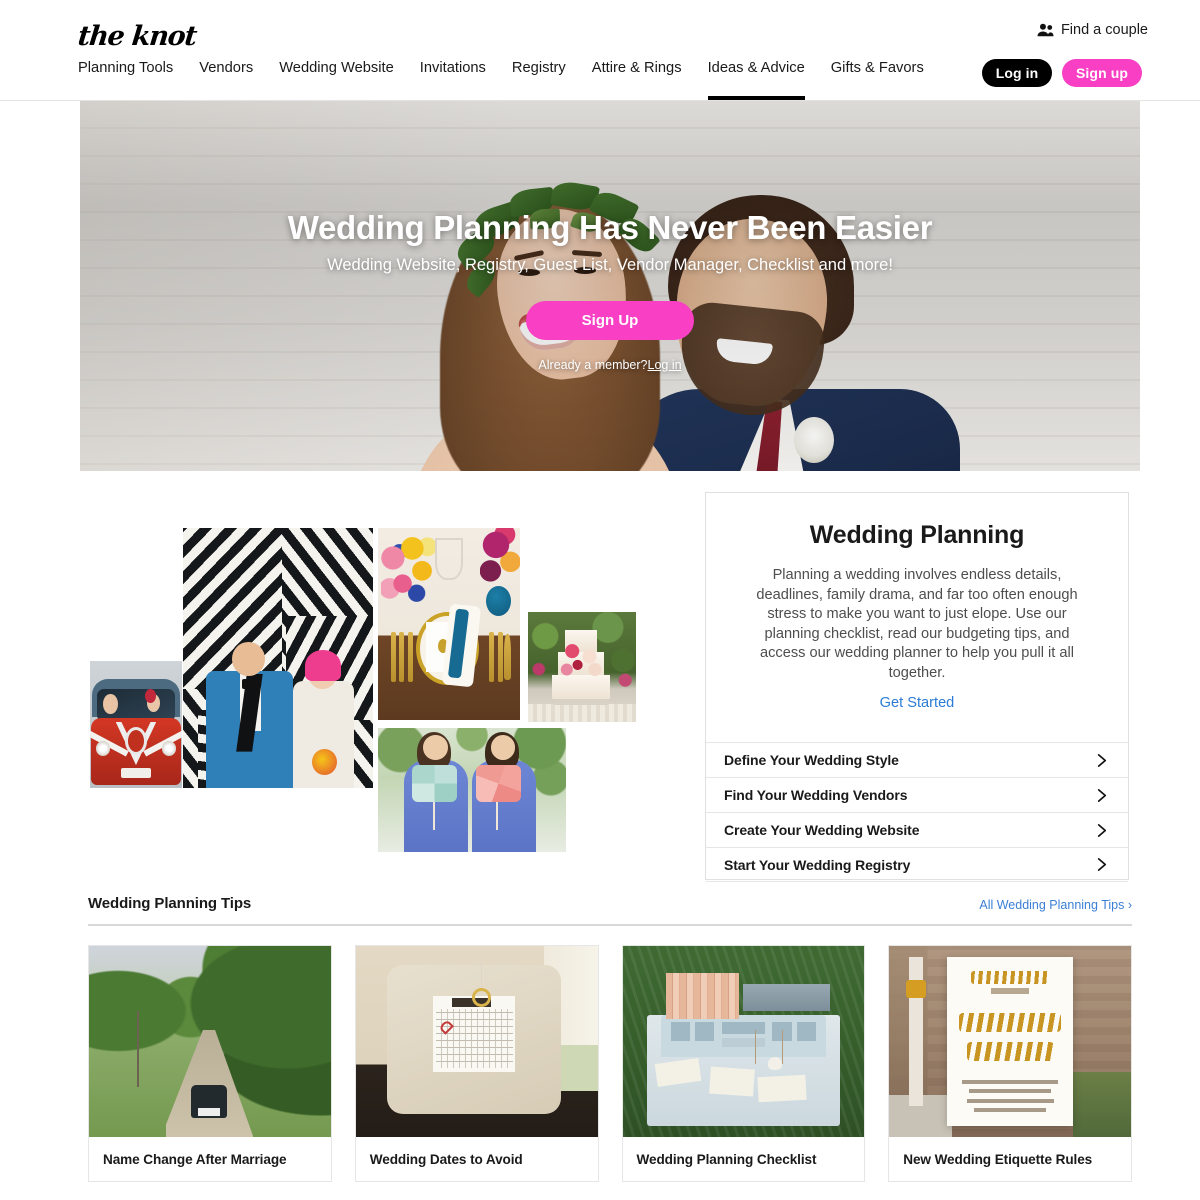  I want to click on collage-photo-wedding-cake, so click(582, 667).